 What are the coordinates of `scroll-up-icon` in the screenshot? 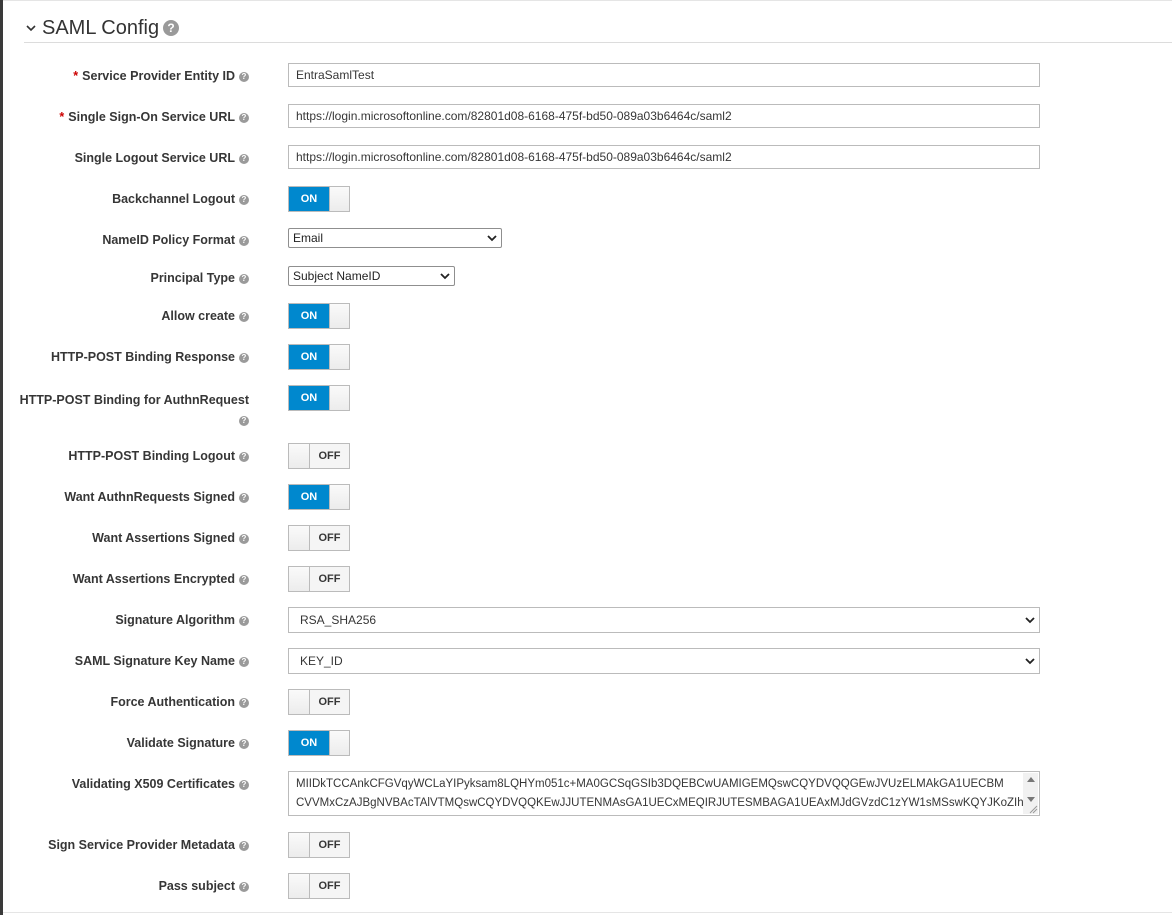 It's located at (1031, 779).